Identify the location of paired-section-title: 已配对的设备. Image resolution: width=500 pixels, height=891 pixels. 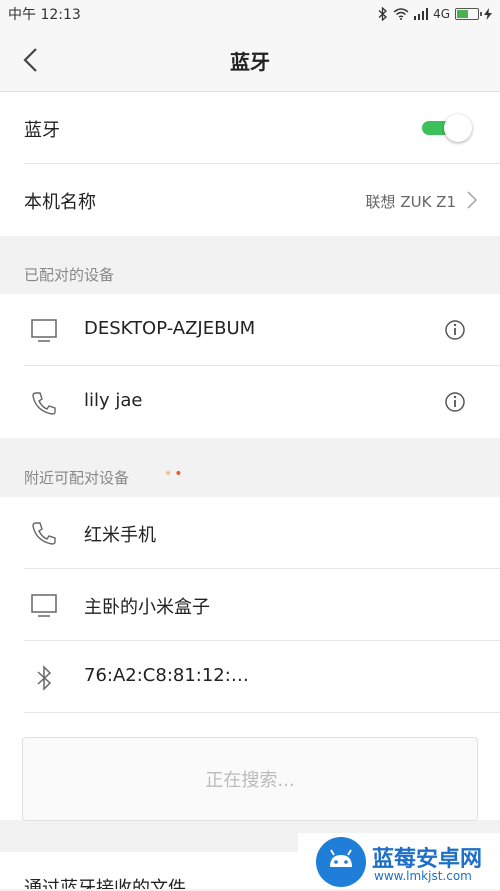
(69, 275).